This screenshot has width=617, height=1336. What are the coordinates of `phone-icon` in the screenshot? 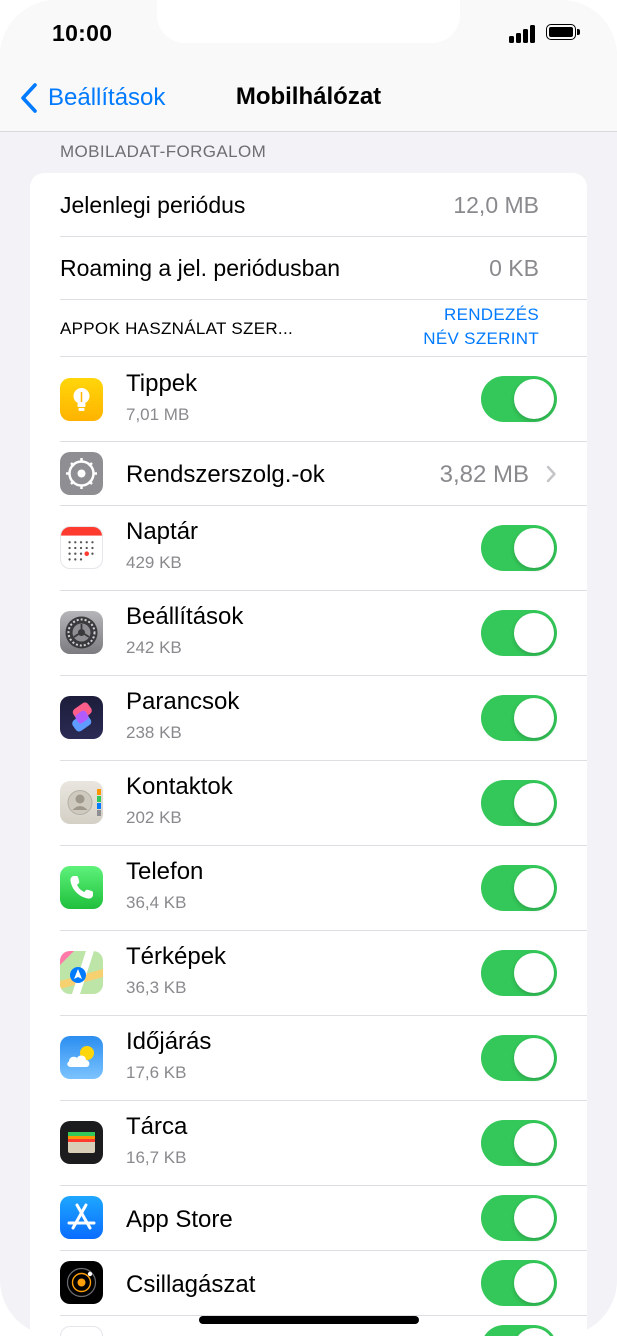 It's located at (81, 887).